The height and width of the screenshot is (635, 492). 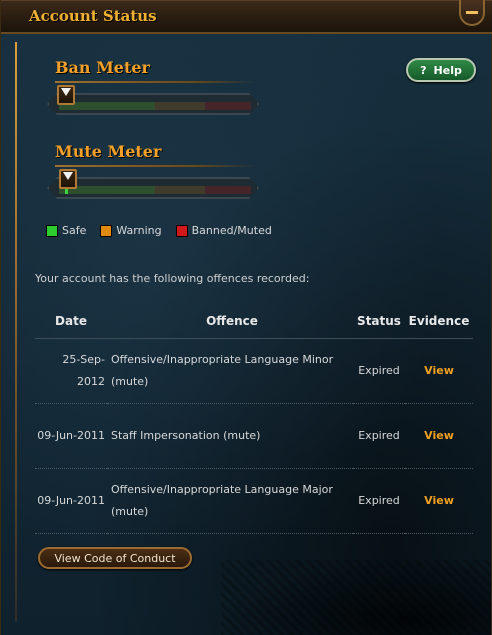 I want to click on banned-swatch-icon, so click(x=181, y=230).